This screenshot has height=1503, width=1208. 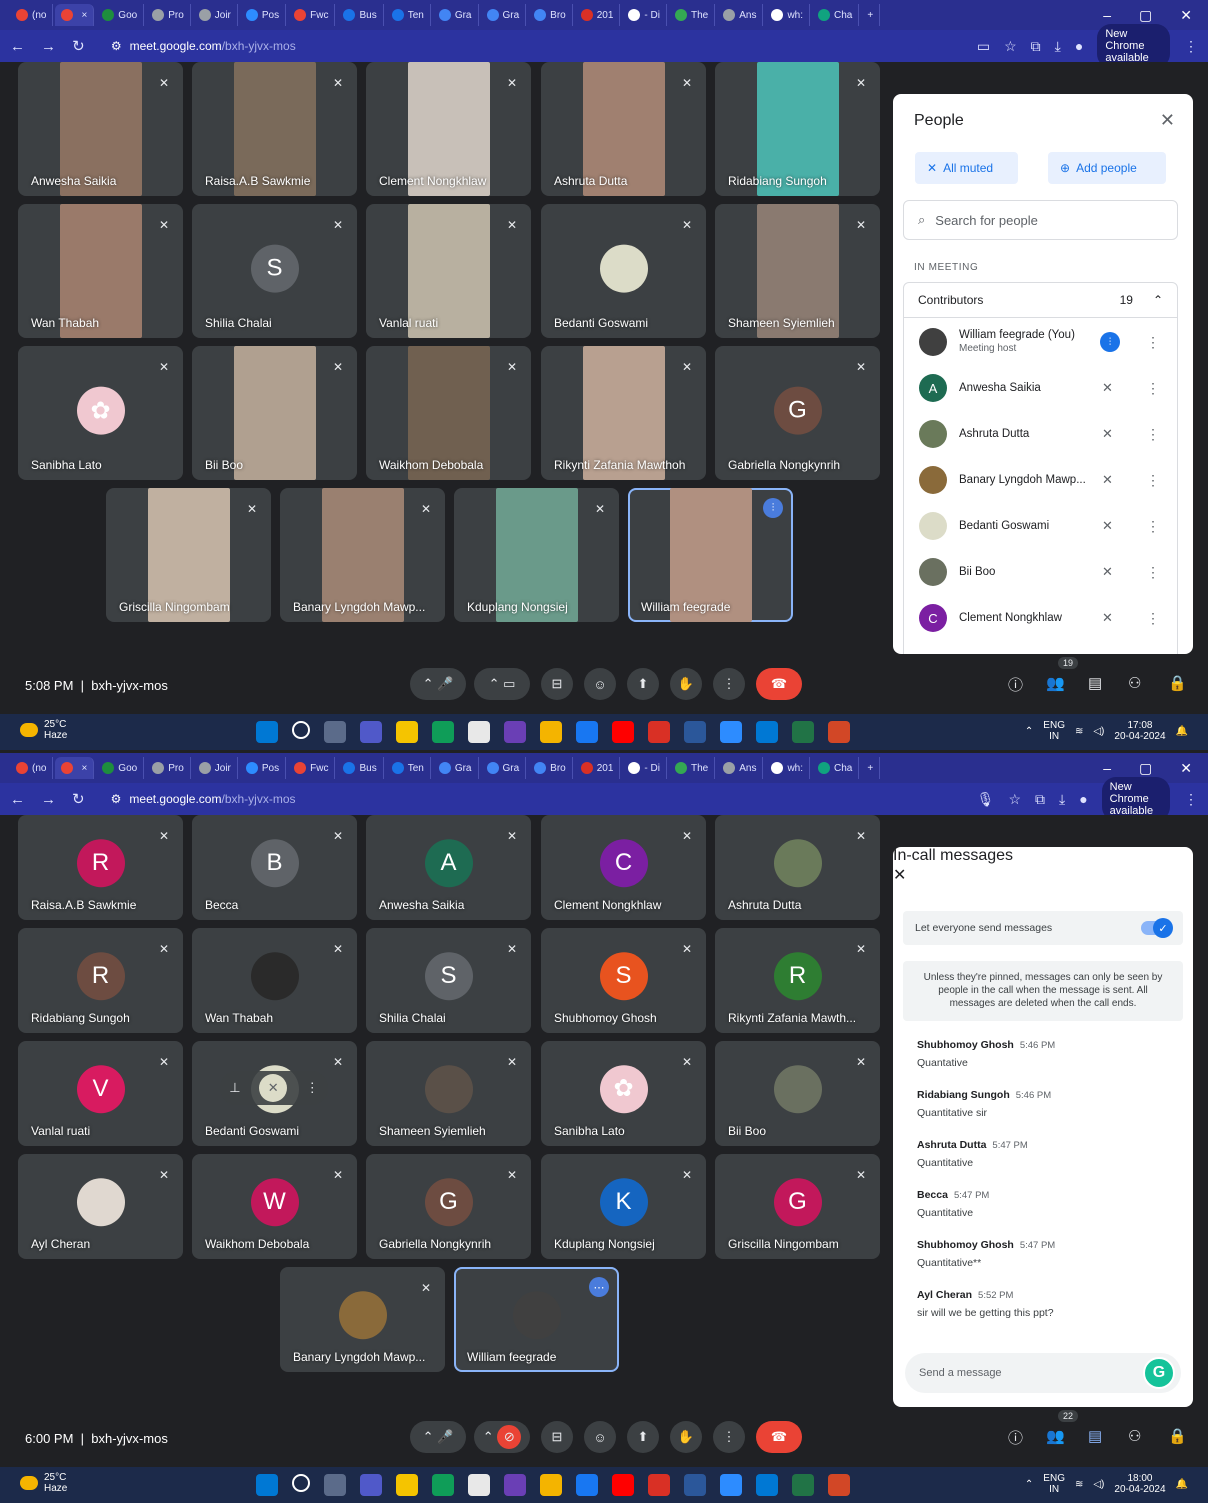 I want to click on participant-tile: V ✕ Vanlal ruati, so click(x=100, y=1093).